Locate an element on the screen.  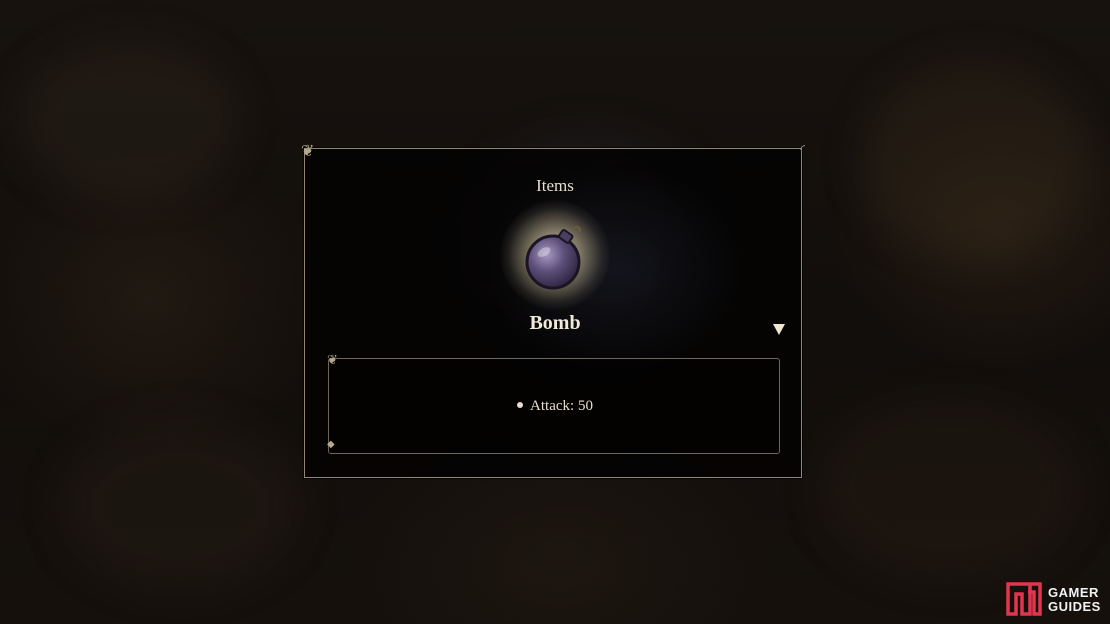
gamer-guides-watermark: GAMER GUIDES is located at coordinates (1056, 600).